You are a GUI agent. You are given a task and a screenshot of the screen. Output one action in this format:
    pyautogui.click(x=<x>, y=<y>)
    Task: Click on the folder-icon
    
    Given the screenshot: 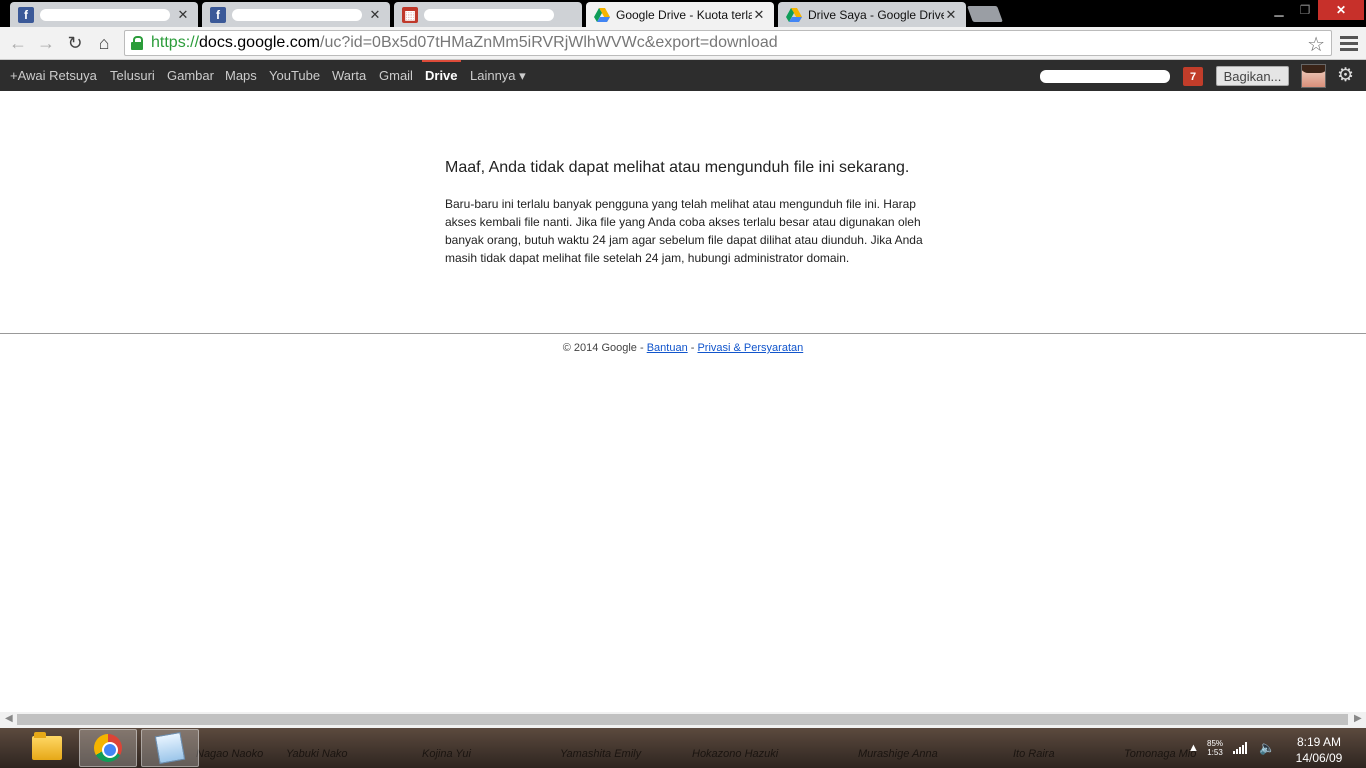 What is the action you would take?
    pyautogui.click(x=47, y=746)
    